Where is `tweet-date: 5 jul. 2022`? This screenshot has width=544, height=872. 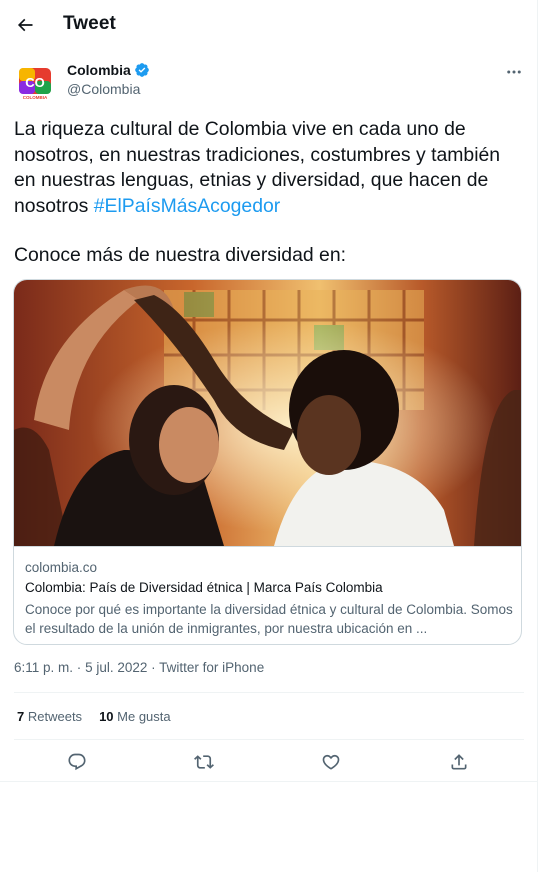 tweet-date: 5 jul. 2022 is located at coordinates (116, 667).